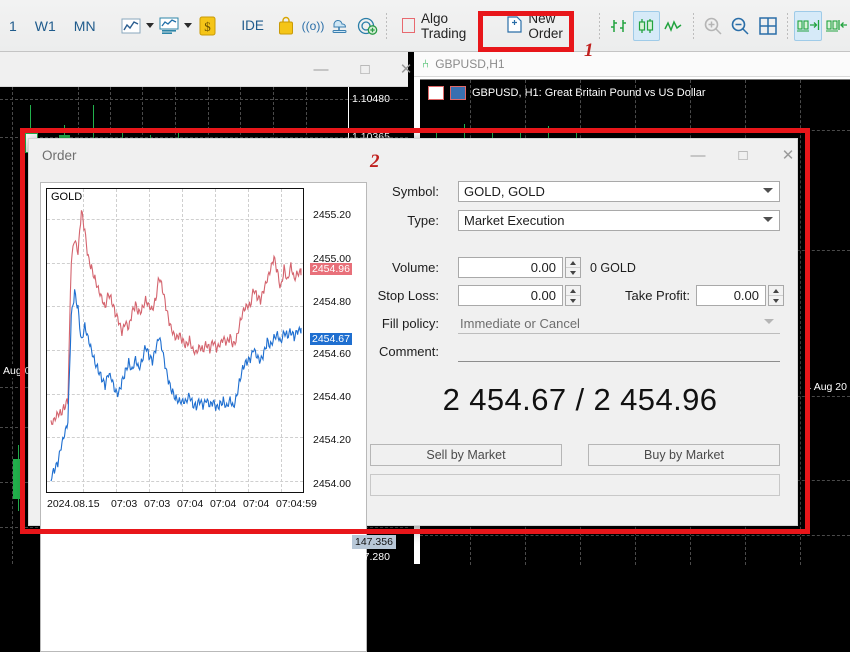 Image resolution: width=850 pixels, height=652 pixels. I want to click on vps-cloud-icon, so click(339, 26).